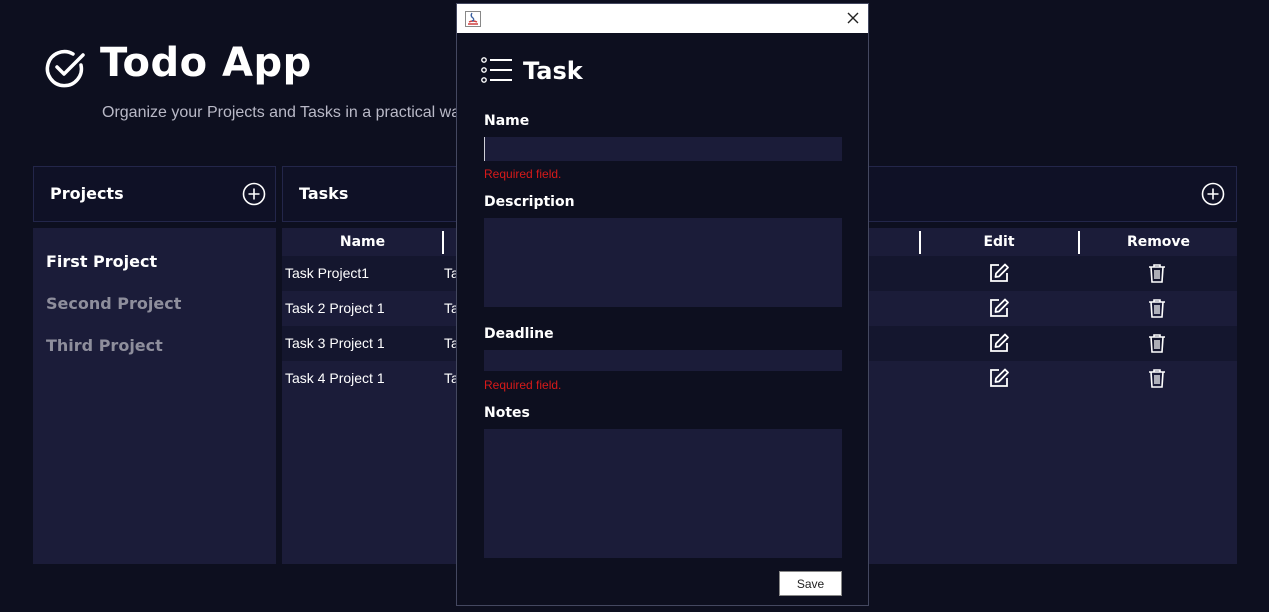 The height and width of the screenshot is (612, 1269). What do you see at coordinates (87, 193) in the screenshot?
I see `projects-title: Projects` at bounding box center [87, 193].